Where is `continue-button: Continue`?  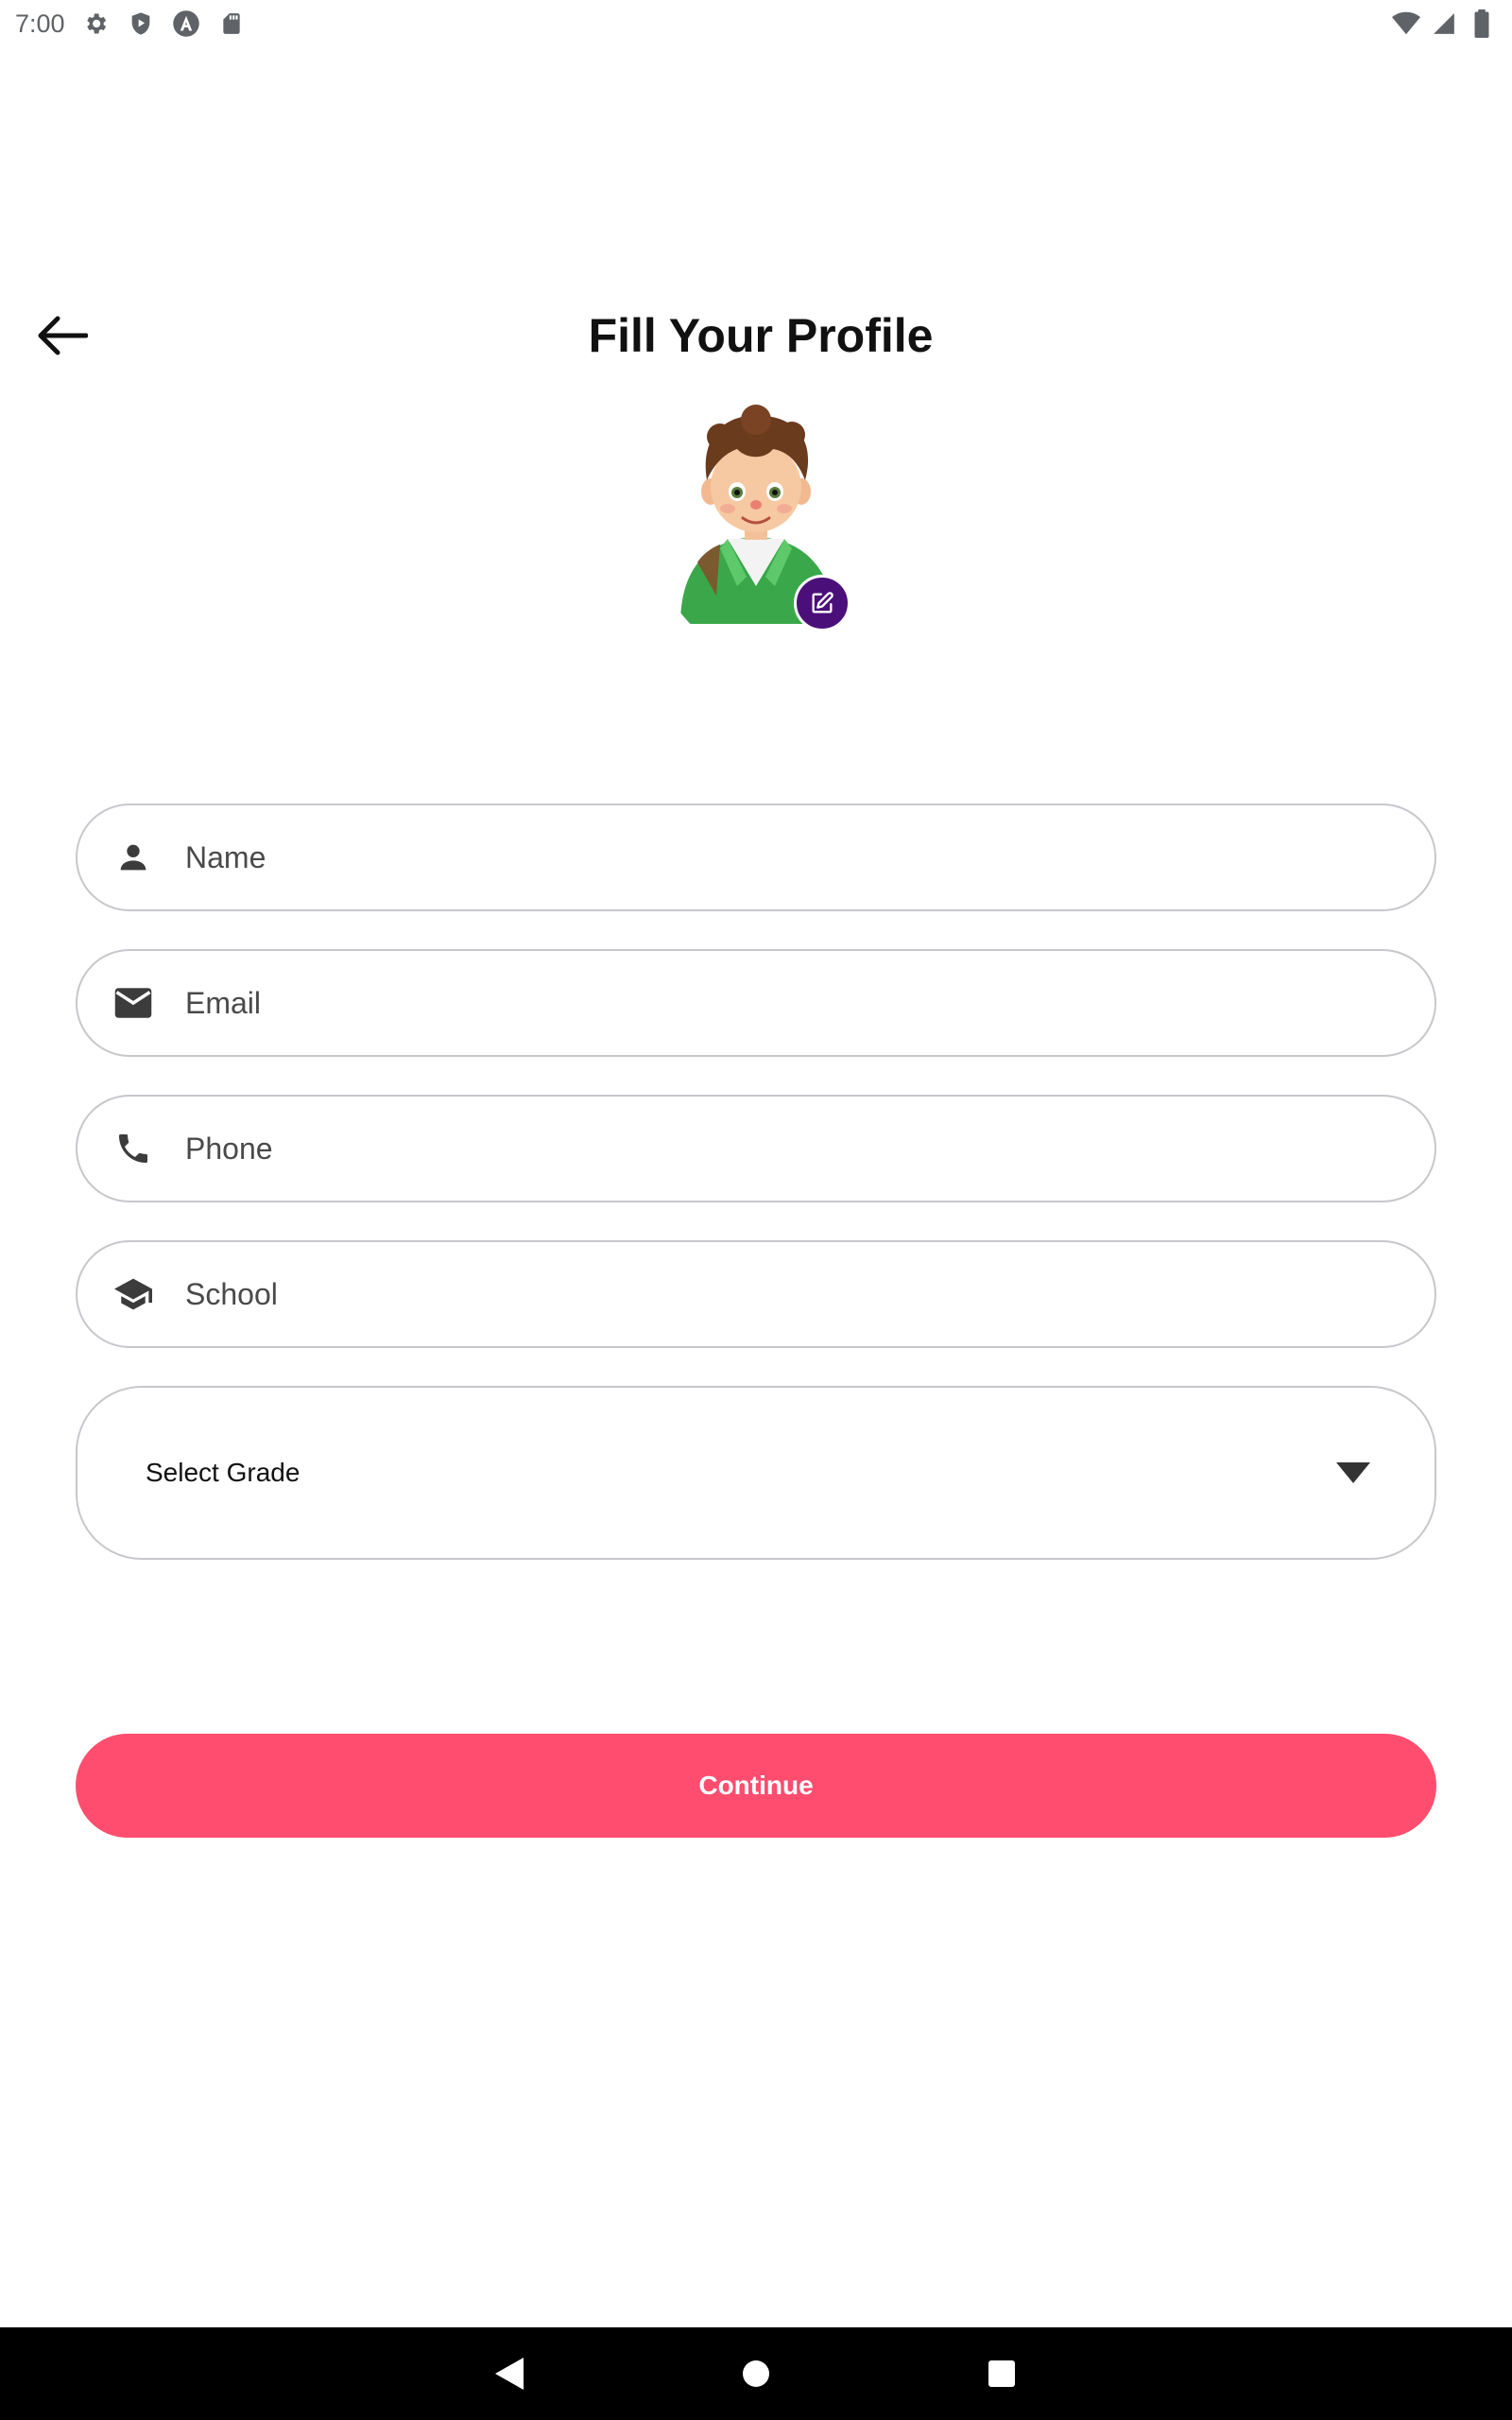
continue-button: Continue is located at coordinates (756, 1786).